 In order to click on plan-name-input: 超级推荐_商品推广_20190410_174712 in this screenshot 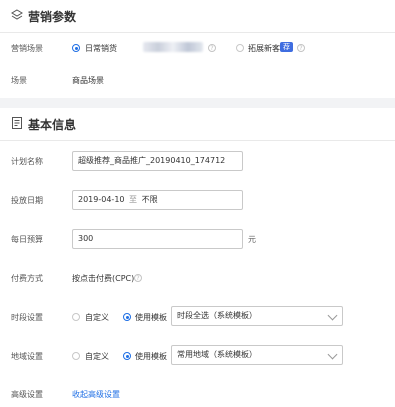, I will do `click(157, 161)`.